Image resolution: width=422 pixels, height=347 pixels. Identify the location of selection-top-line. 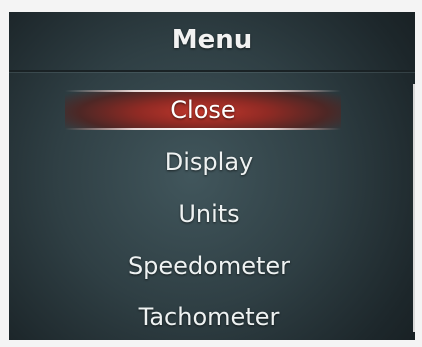
(203, 91).